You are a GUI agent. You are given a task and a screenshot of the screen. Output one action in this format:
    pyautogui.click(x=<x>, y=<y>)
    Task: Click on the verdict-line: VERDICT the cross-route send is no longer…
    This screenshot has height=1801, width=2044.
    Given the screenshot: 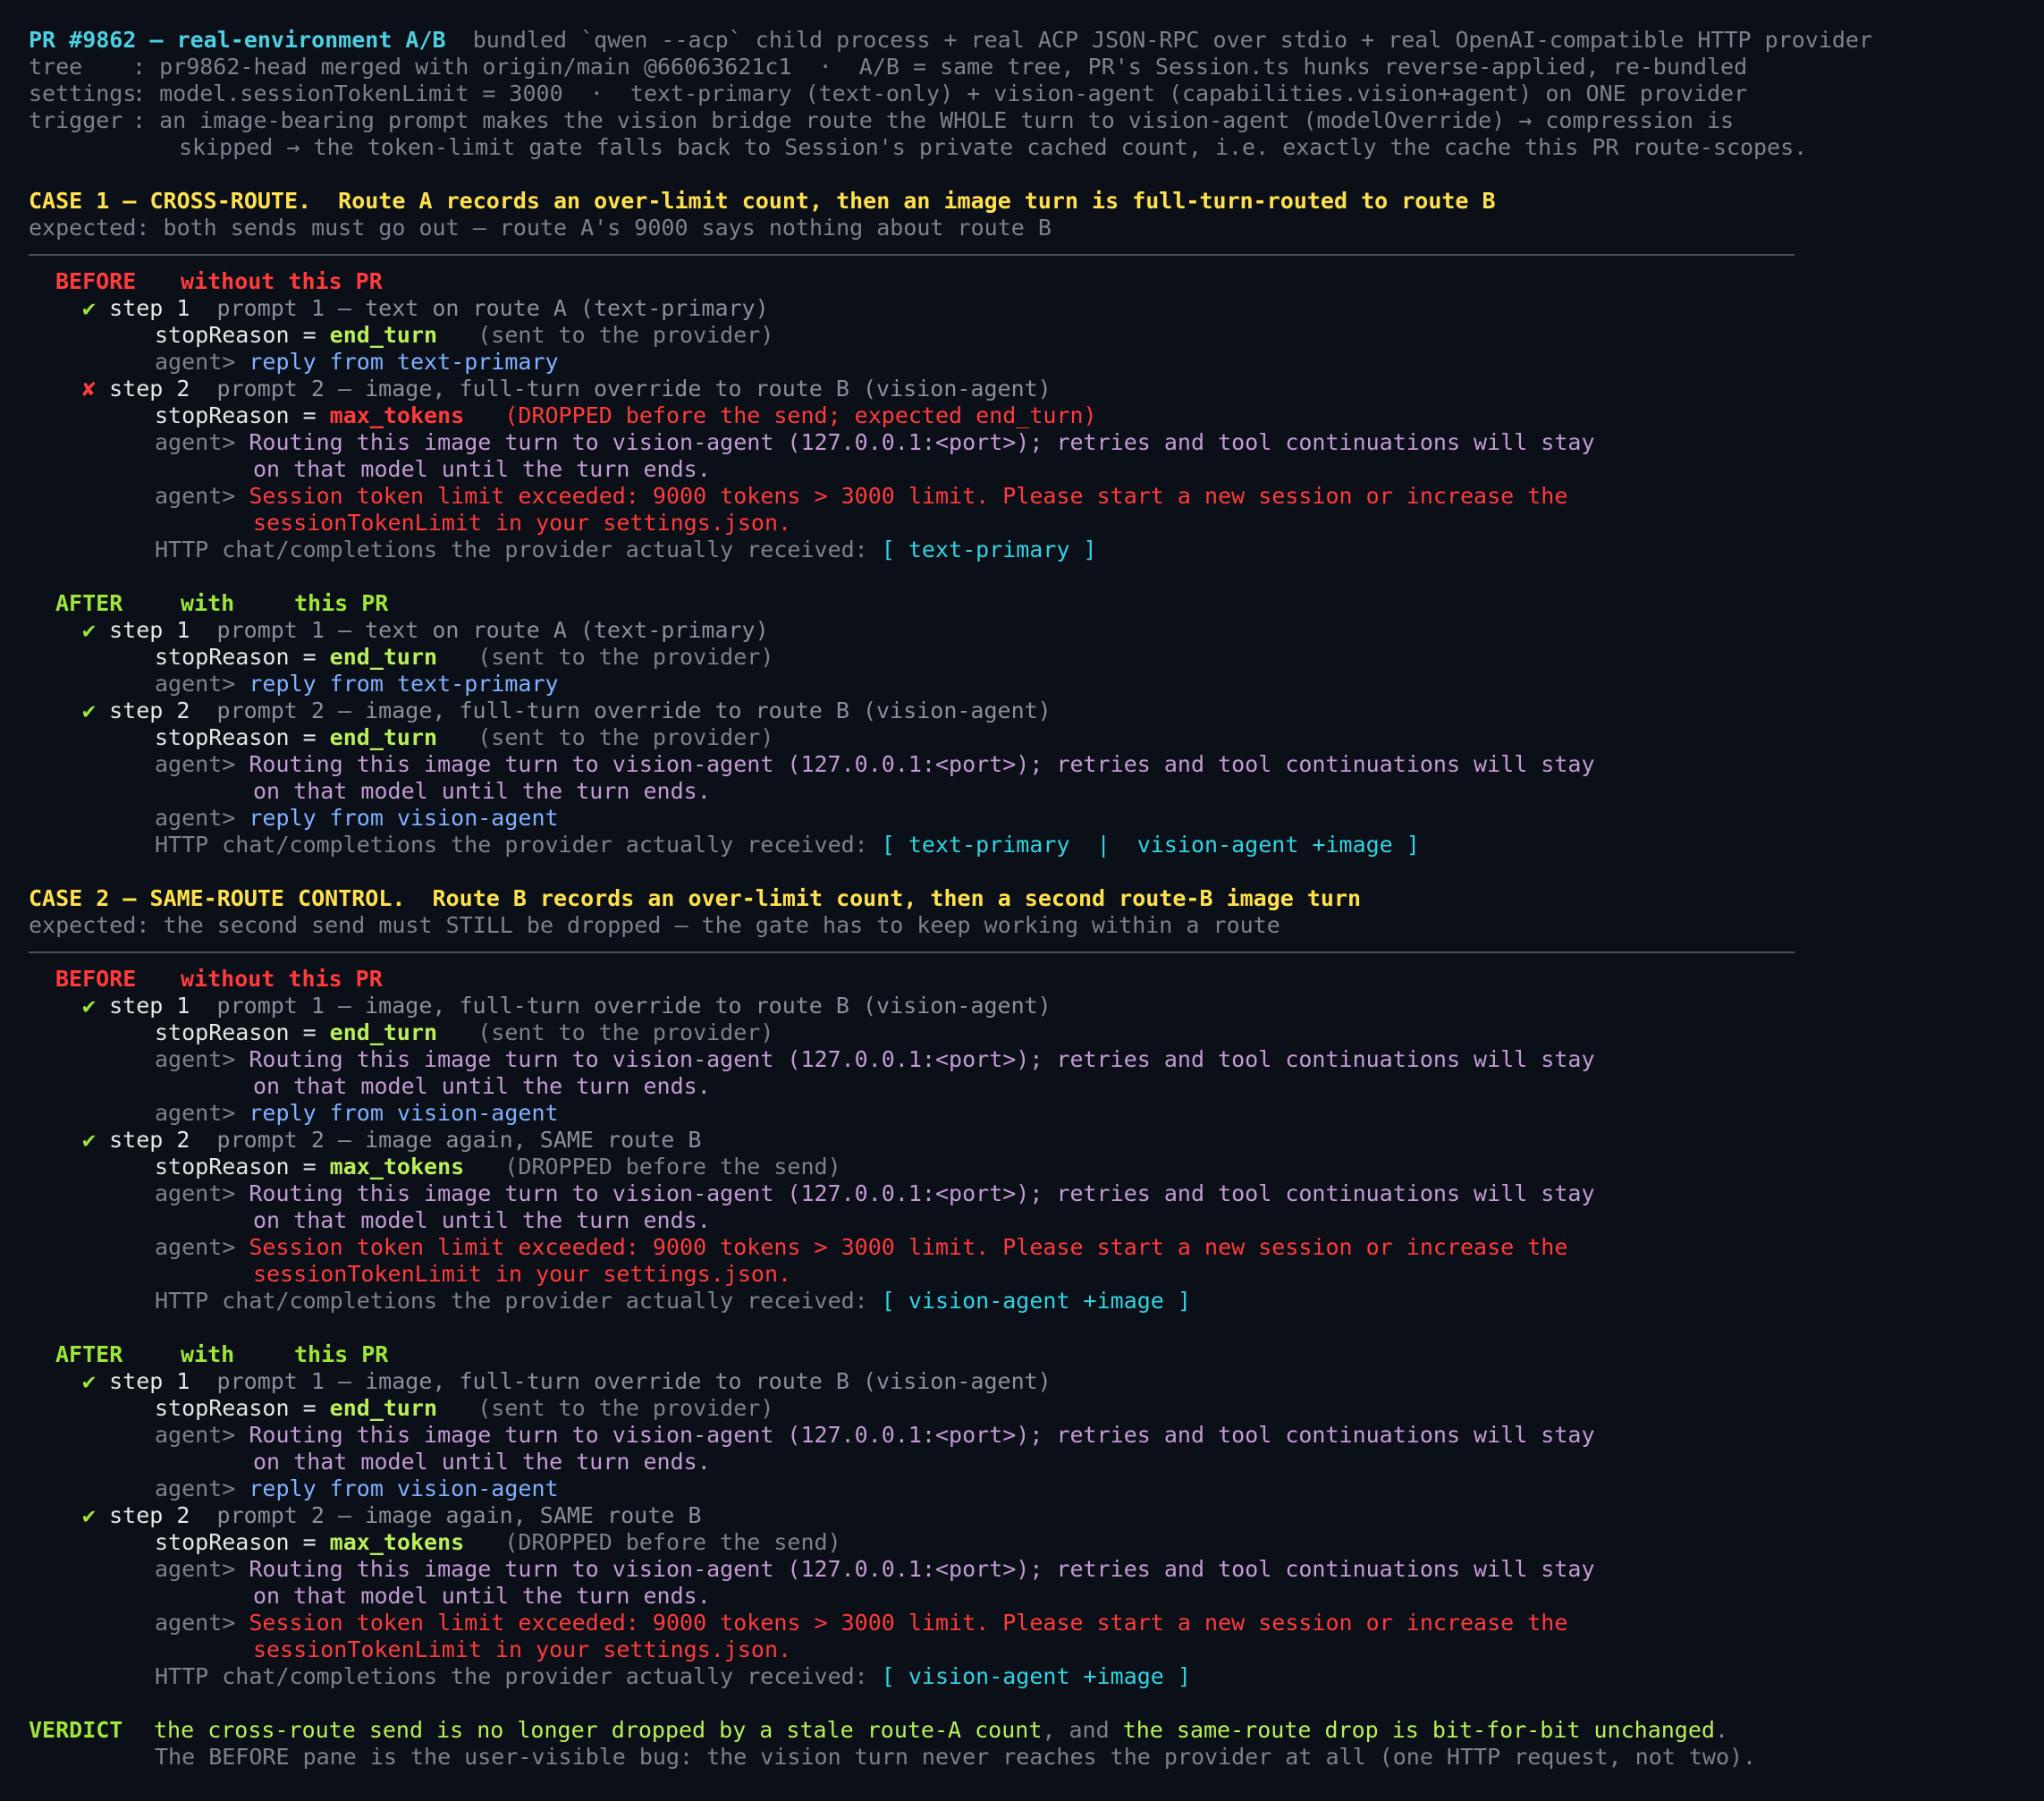 What is the action you would take?
    pyautogui.click(x=879, y=1730)
    